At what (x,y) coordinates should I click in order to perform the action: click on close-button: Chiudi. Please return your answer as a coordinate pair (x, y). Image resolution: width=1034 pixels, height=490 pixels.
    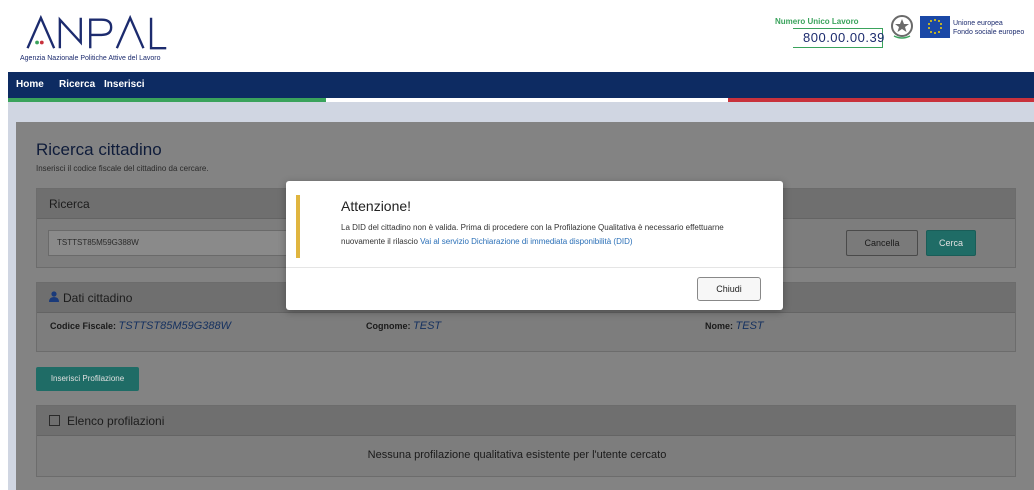
    Looking at the image, I should click on (729, 289).